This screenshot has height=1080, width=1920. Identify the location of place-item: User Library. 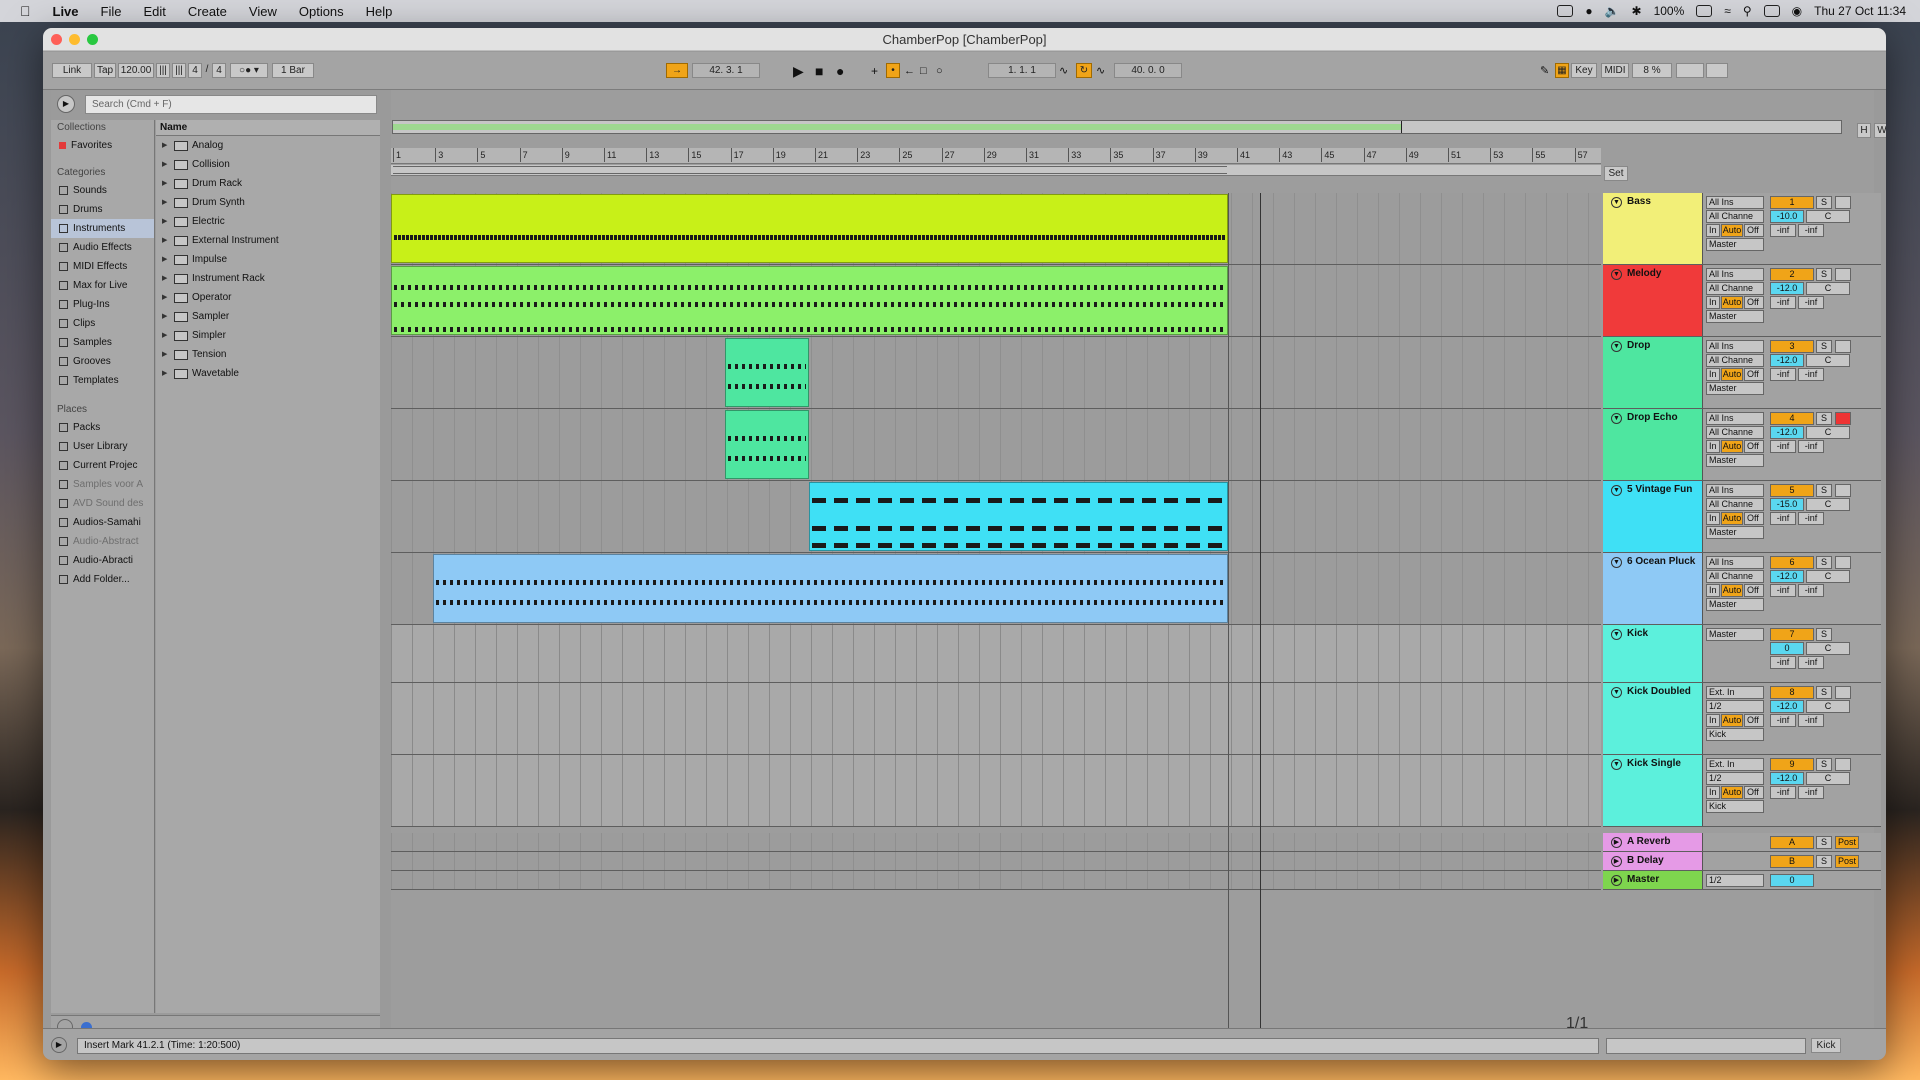
(102, 446).